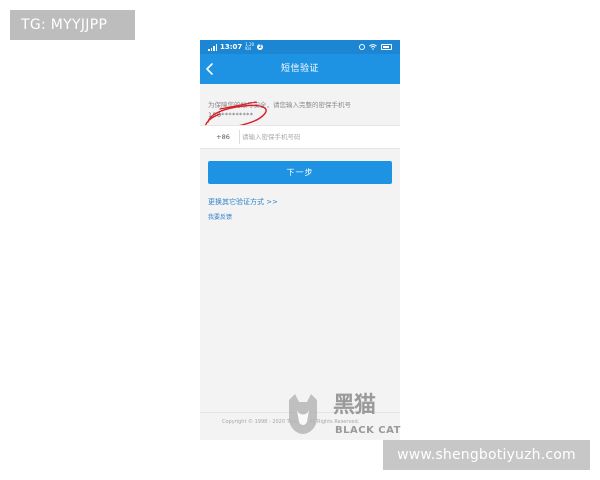 The height and width of the screenshot is (480, 600). I want to click on wifi-icon, so click(373, 47).